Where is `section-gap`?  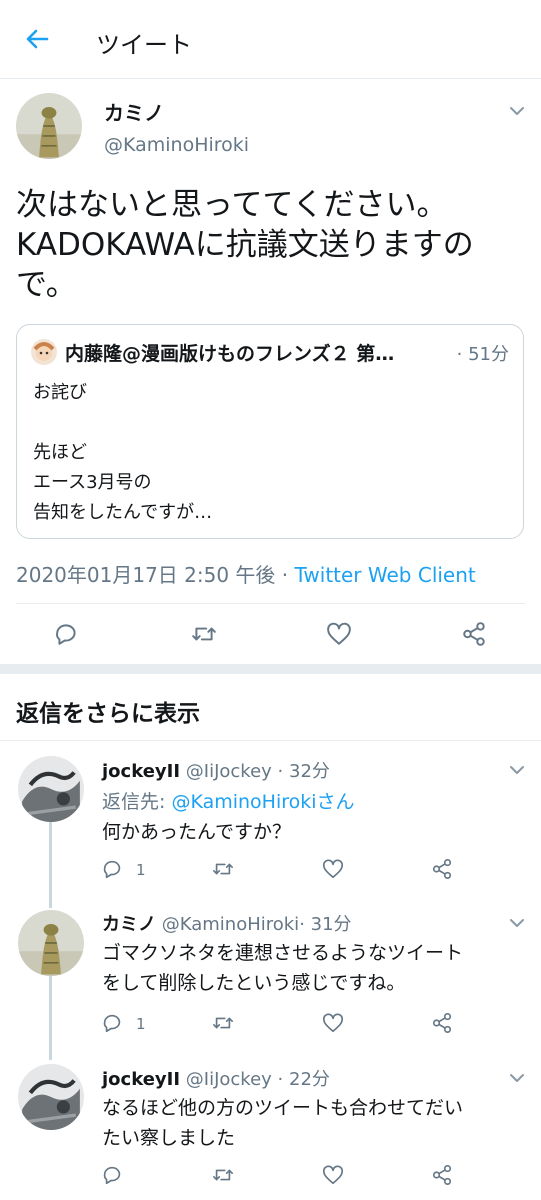 section-gap is located at coordinates (270, 669).